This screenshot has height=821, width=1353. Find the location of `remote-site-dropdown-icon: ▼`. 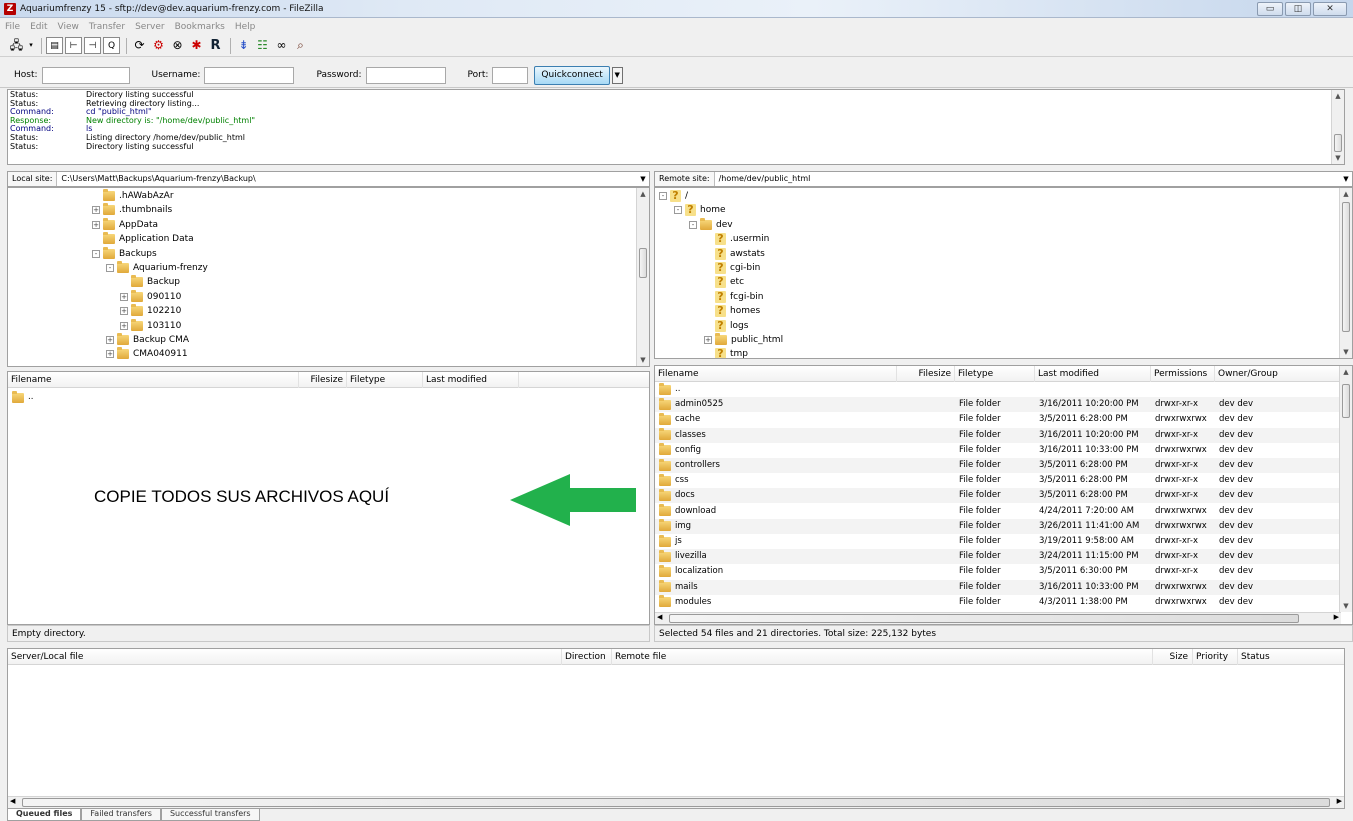

remote-site-dropdown-icon: ▼ is located at coordinates (1346, 179).